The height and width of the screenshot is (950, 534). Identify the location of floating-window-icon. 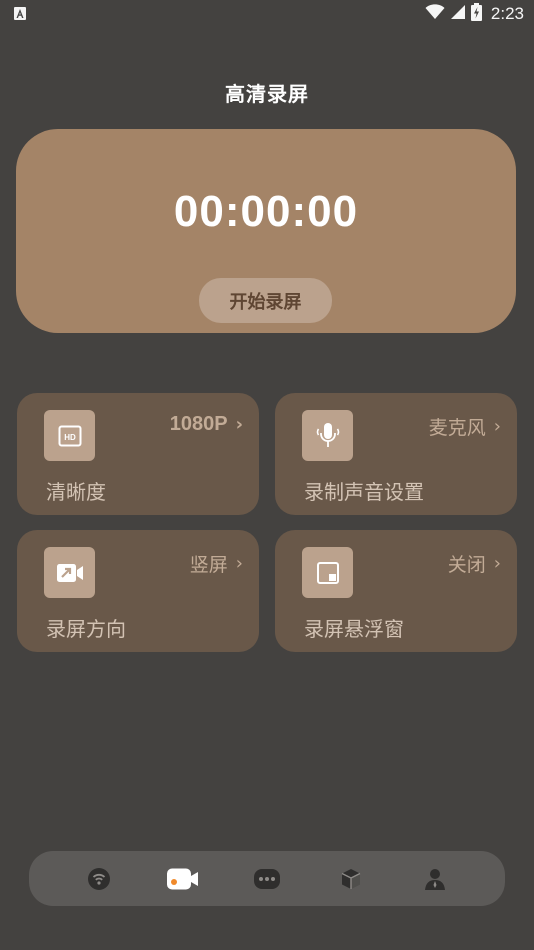
(327, 572).